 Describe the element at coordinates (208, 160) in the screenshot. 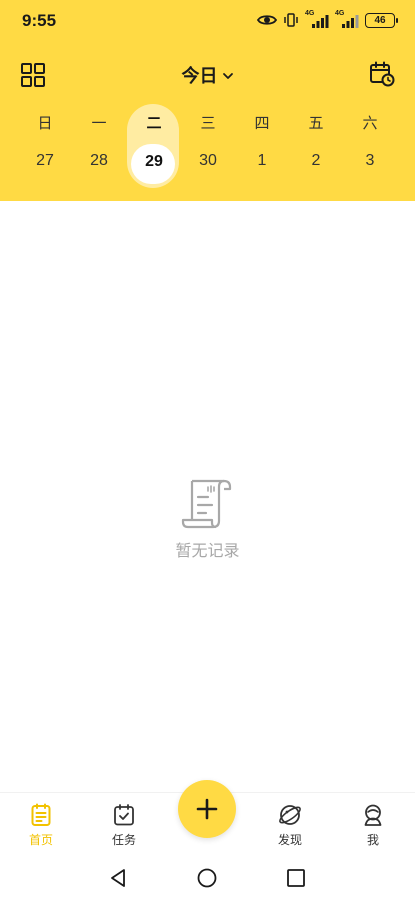

I see `date-label: 30` at that location.